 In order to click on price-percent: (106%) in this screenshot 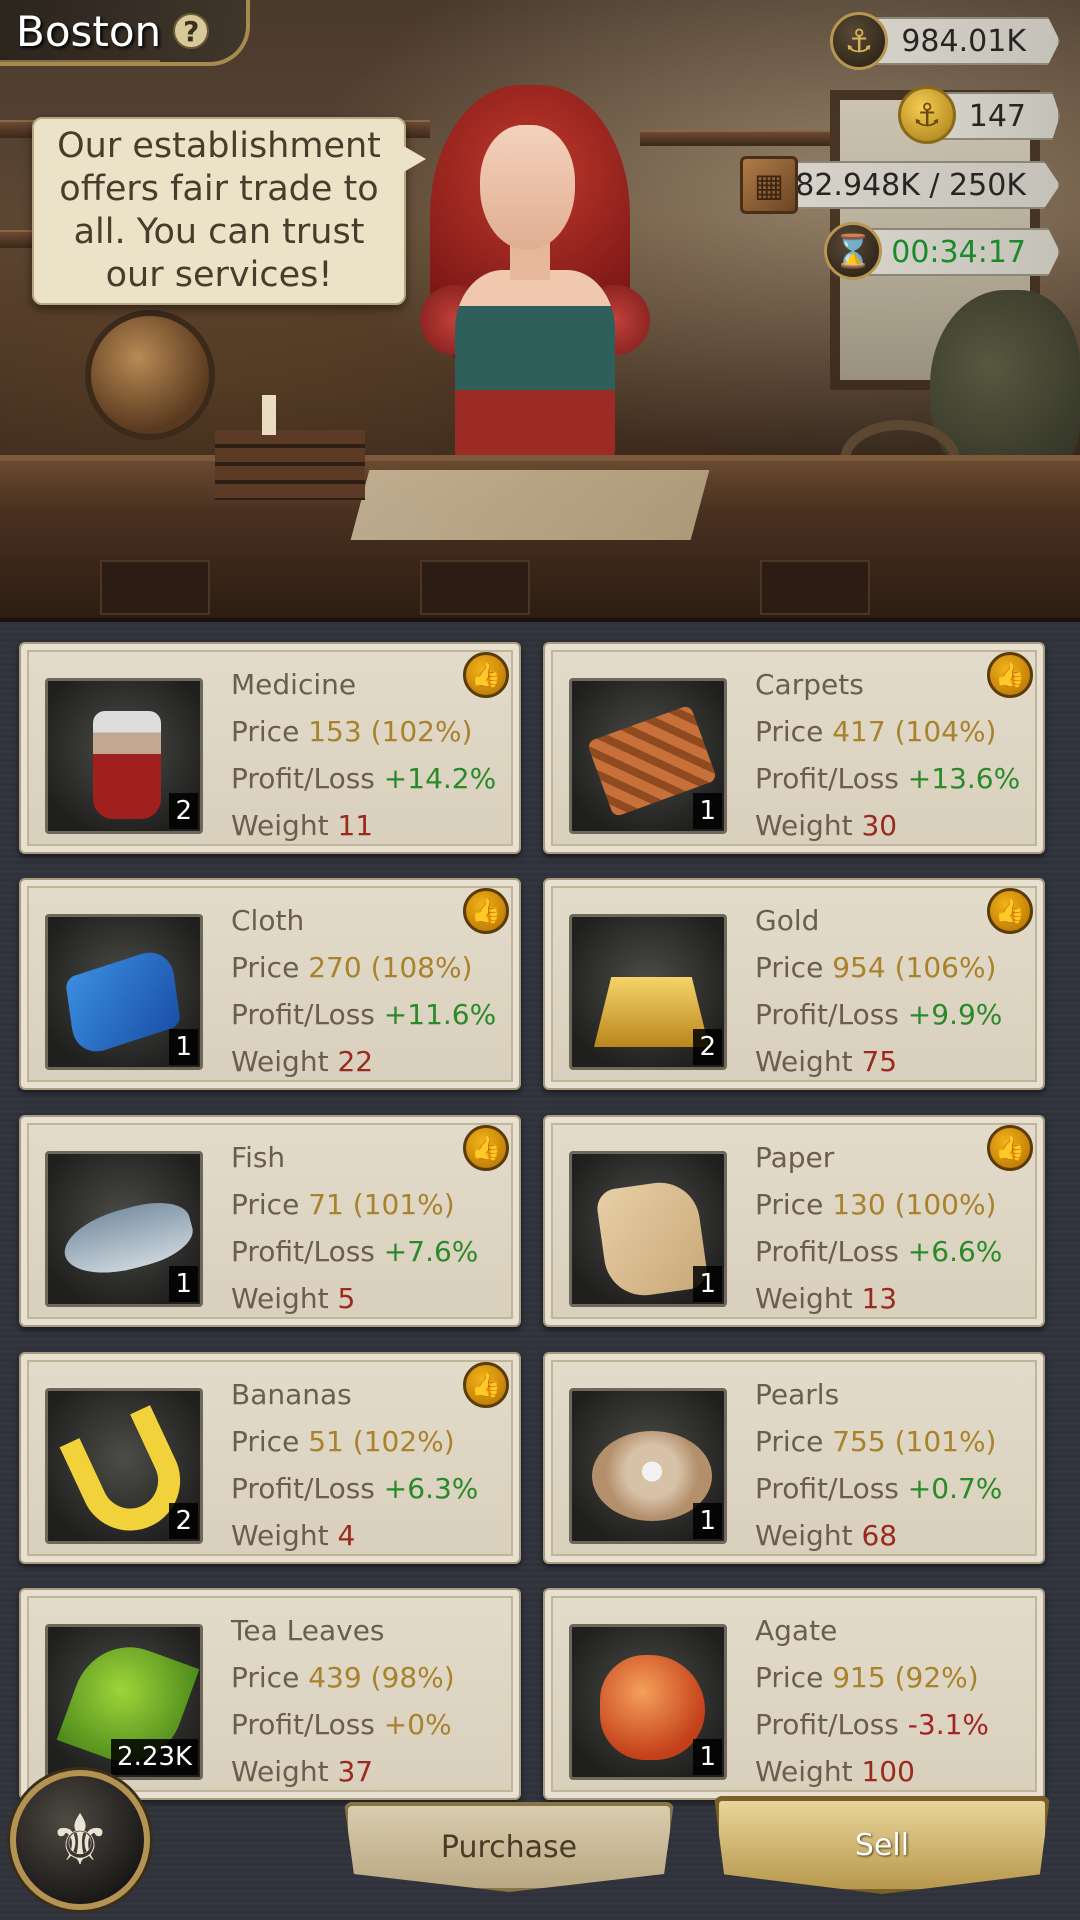, I will do `click(945, 967)`.